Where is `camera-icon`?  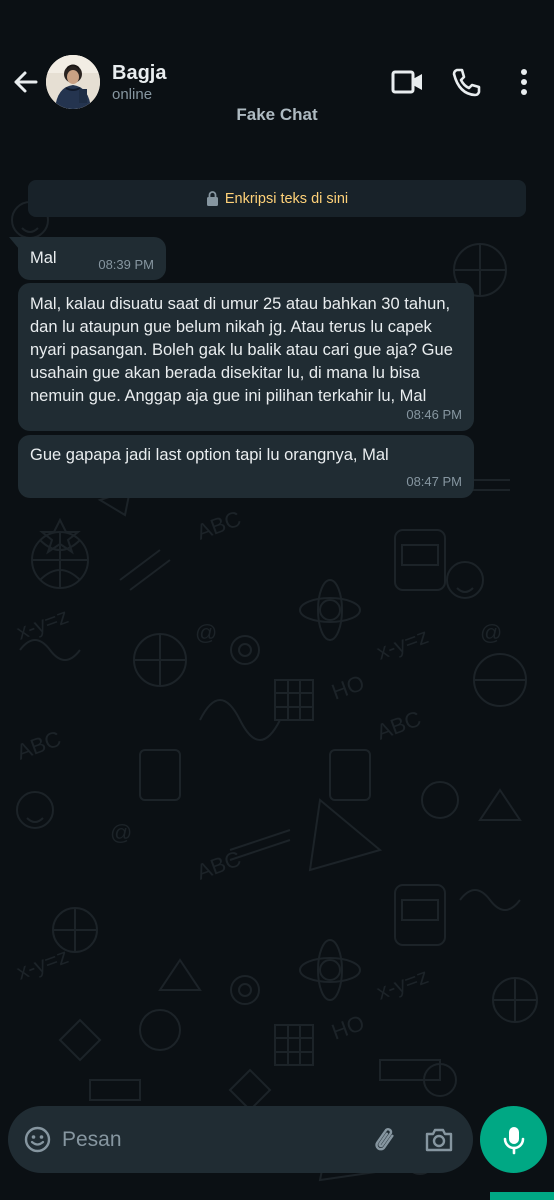 camera-icon is located at coordinates (439, 1140).